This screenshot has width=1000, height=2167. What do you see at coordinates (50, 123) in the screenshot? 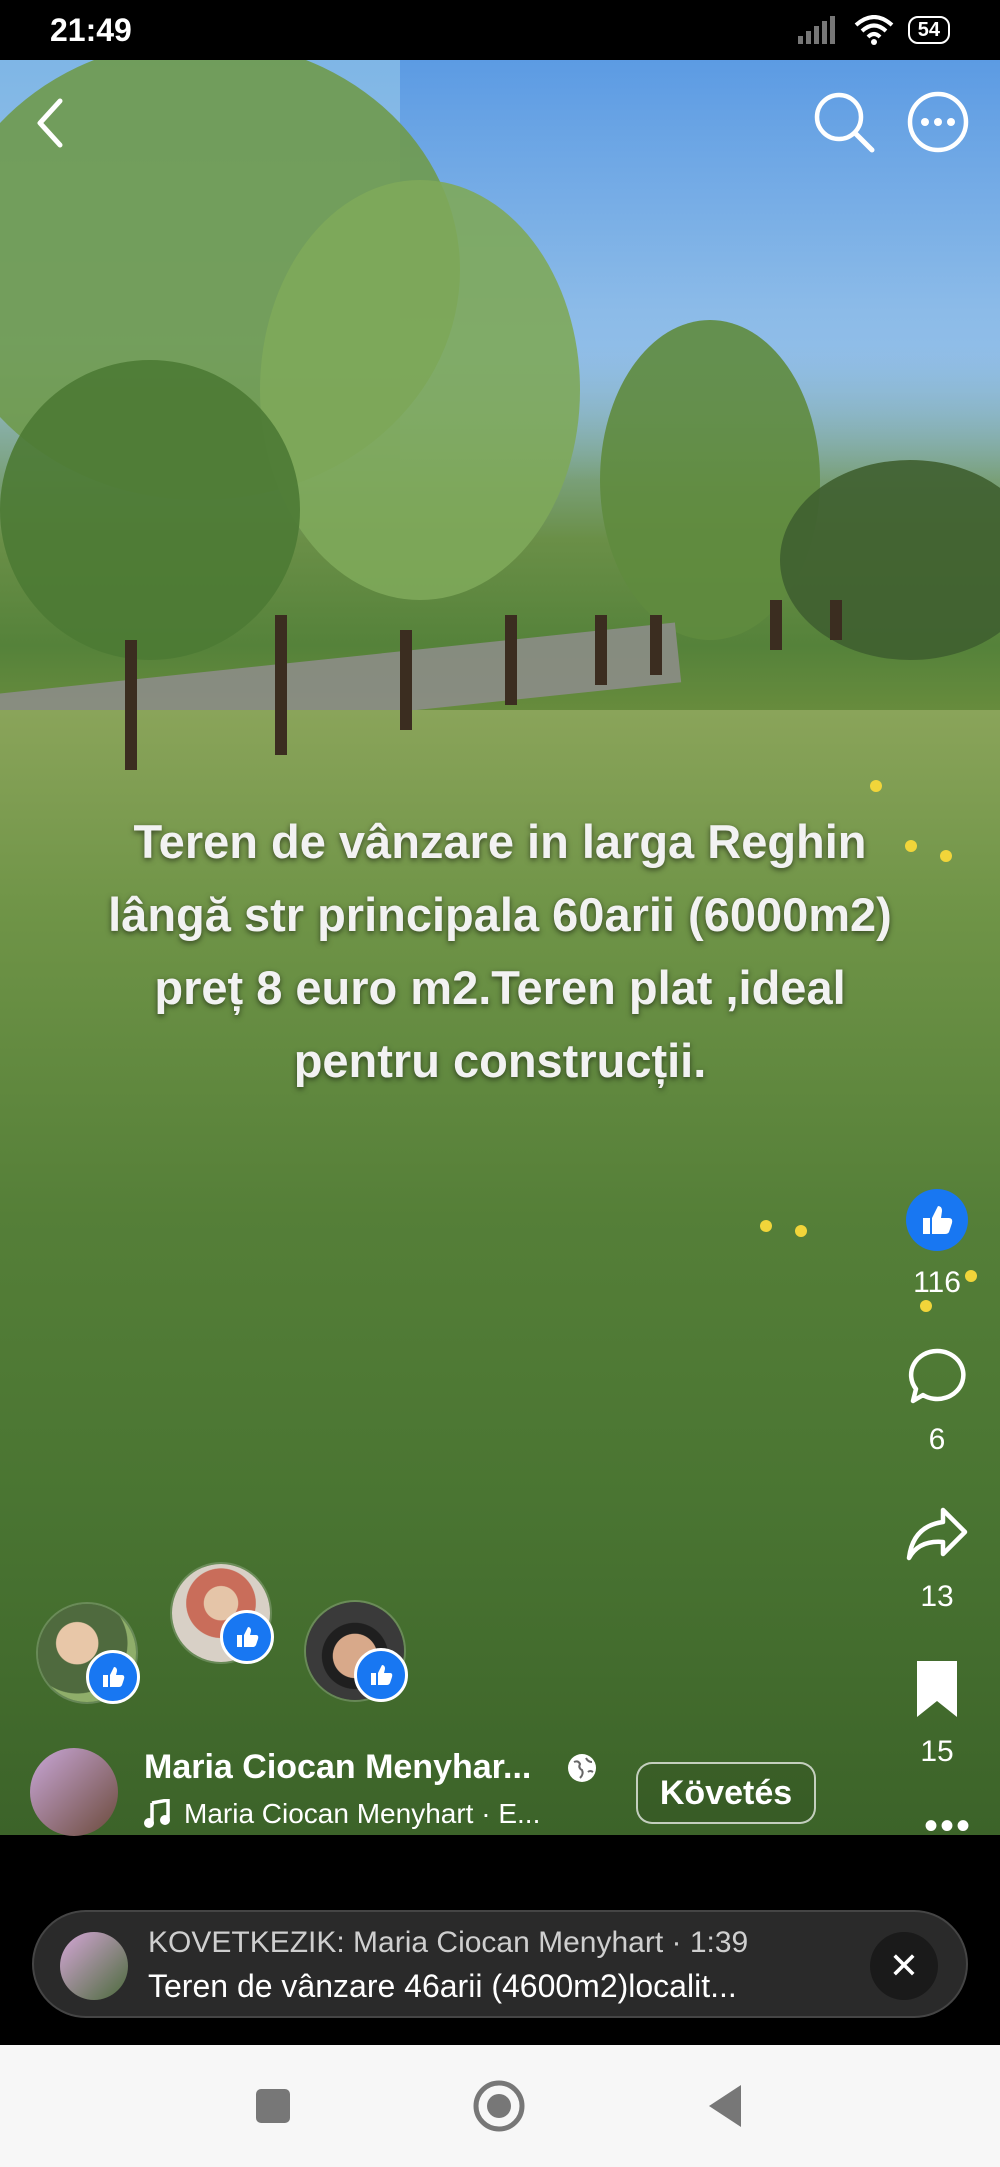
I see `back-icon` at bounding box center [50, 123].